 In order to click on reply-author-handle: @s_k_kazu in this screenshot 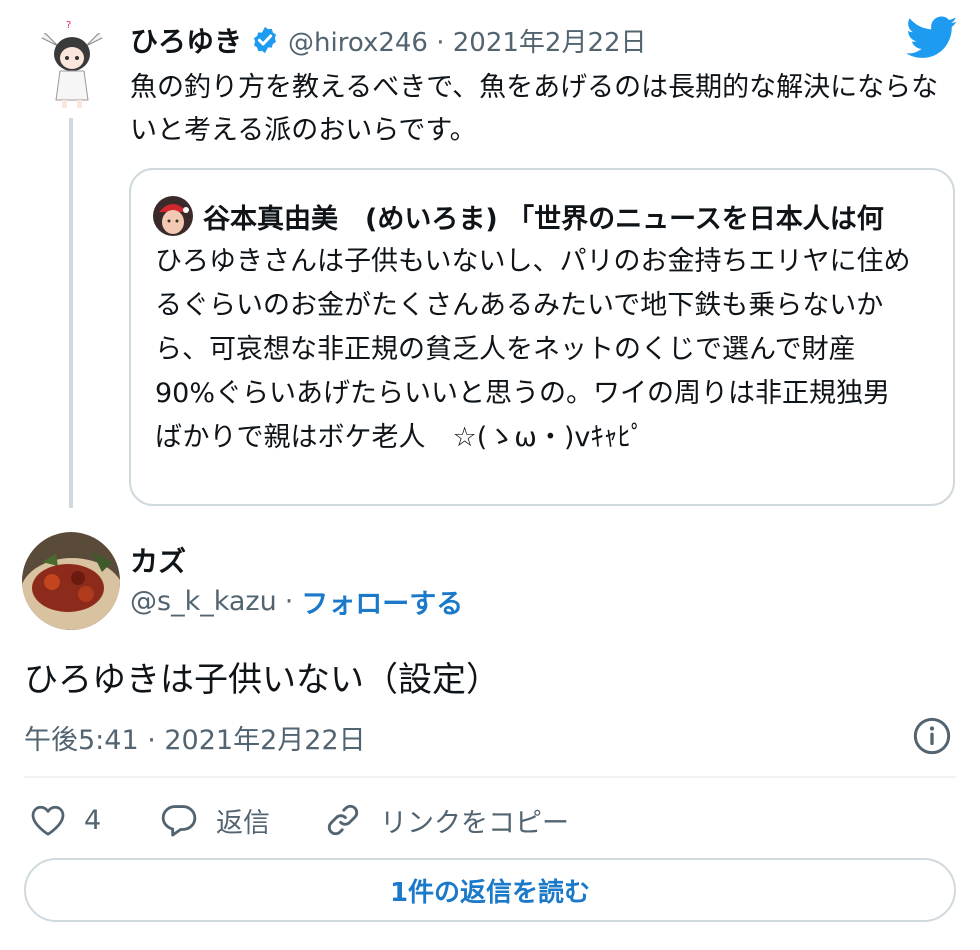, I will do `click(203, 601)`.